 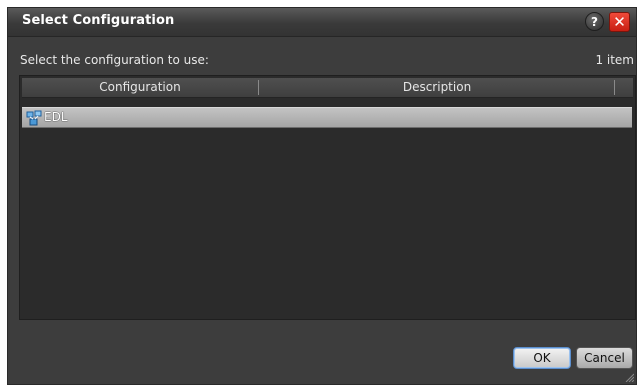 I want to click on help-button: ?, so click(x=594, y=21).